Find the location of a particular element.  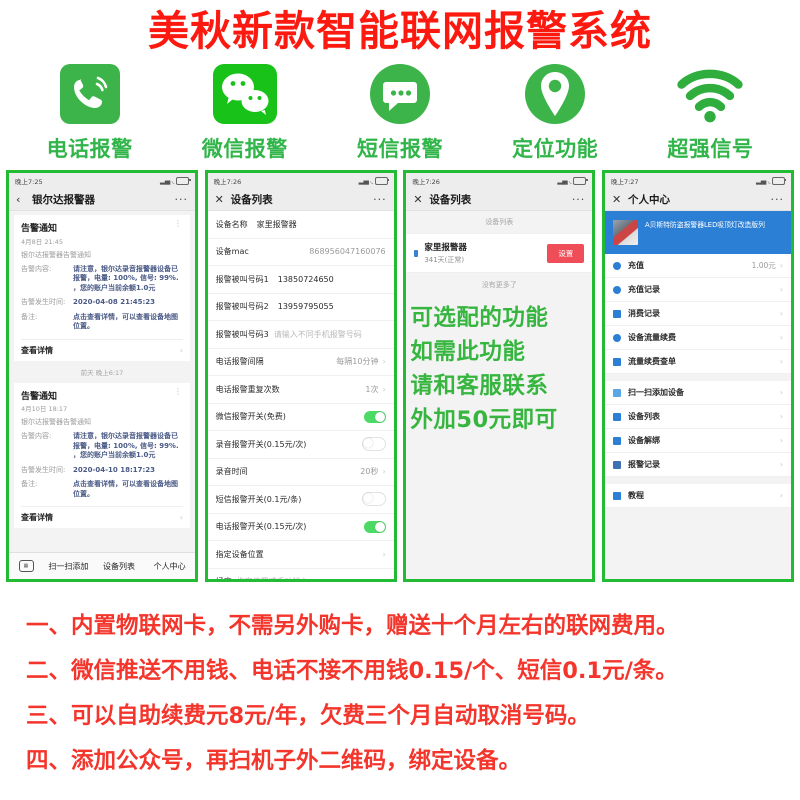

wifi-icon: ◟ is located at coordinates (769, 180).